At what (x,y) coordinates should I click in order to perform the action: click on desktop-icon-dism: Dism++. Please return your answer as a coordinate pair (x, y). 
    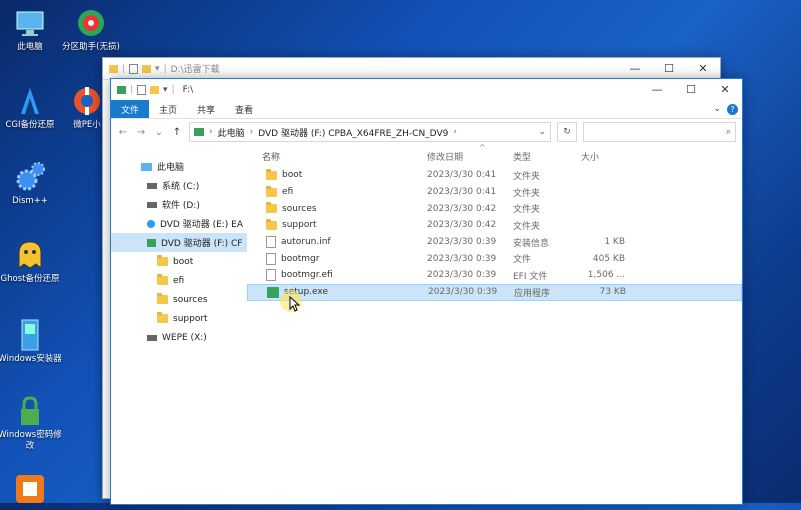
    Looking at the image, I should click on (31, 183).